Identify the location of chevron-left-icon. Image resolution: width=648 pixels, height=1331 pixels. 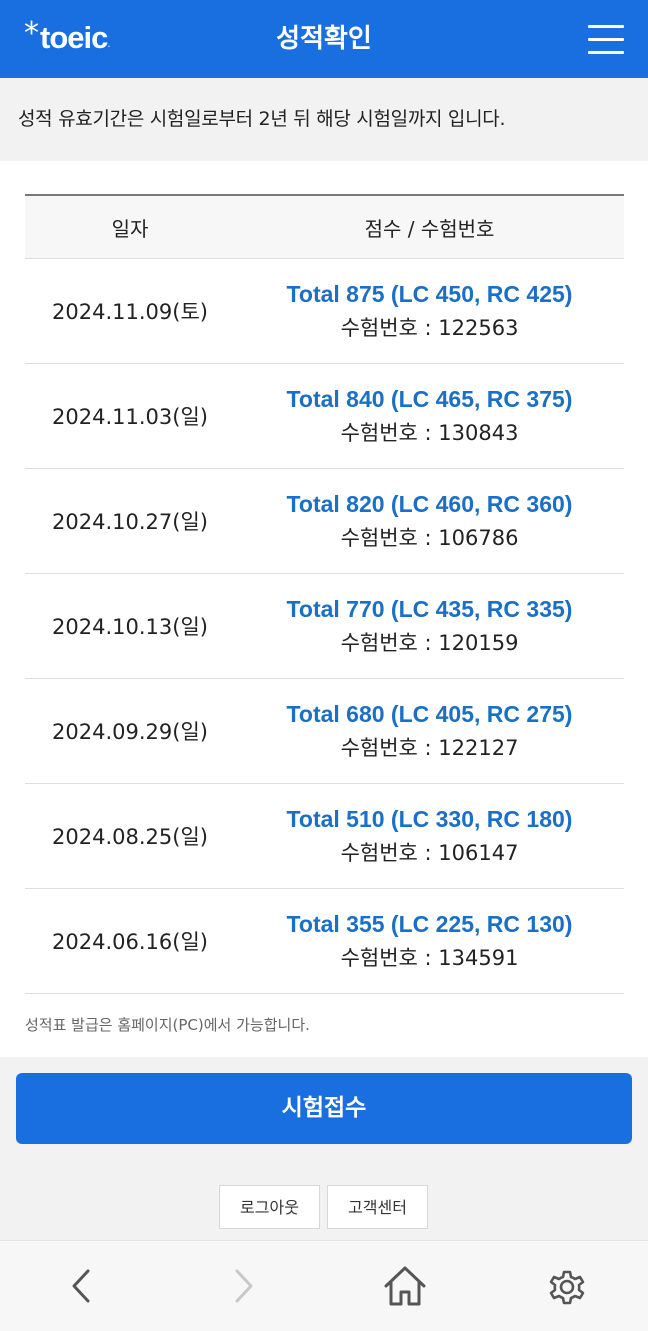
(82, 1286).